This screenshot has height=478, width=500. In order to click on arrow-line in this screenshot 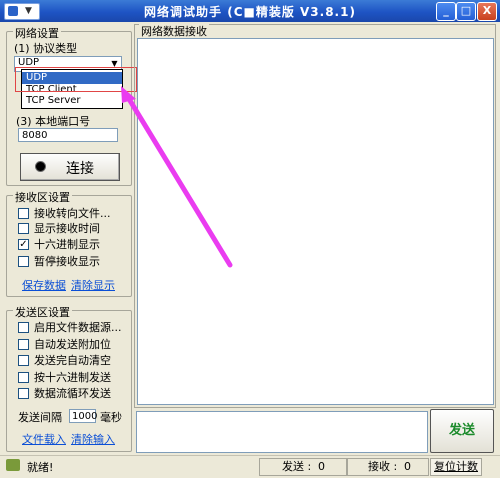, I will do `click(178, 179)`.